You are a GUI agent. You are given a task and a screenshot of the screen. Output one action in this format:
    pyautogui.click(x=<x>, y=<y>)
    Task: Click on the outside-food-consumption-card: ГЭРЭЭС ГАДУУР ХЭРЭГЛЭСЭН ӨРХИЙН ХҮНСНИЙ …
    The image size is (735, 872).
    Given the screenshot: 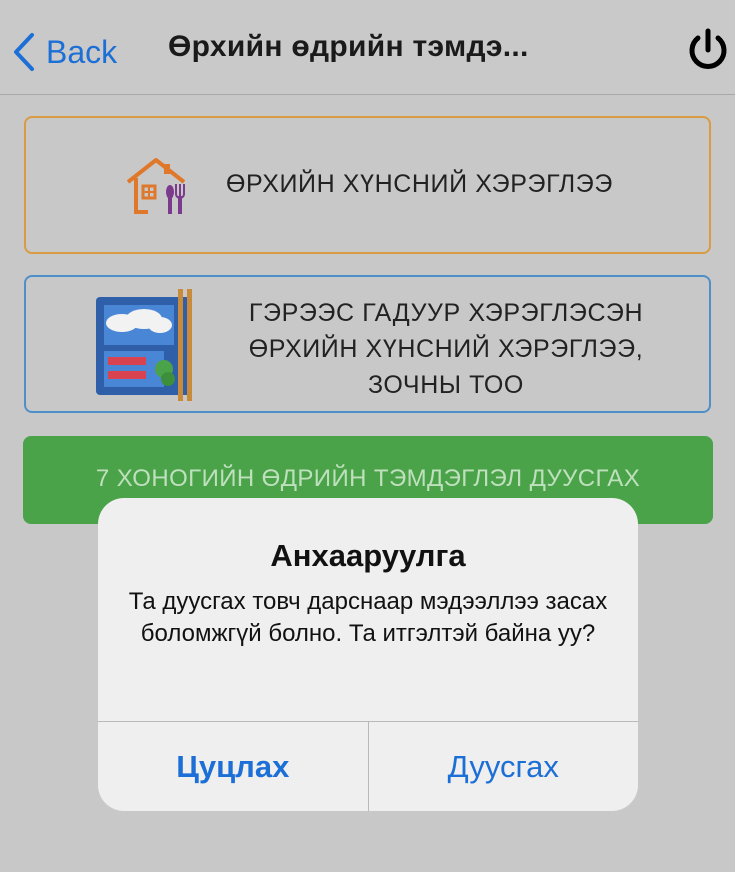 What is the action you would take?
    pyautogui.click(x=367, y=344)
    